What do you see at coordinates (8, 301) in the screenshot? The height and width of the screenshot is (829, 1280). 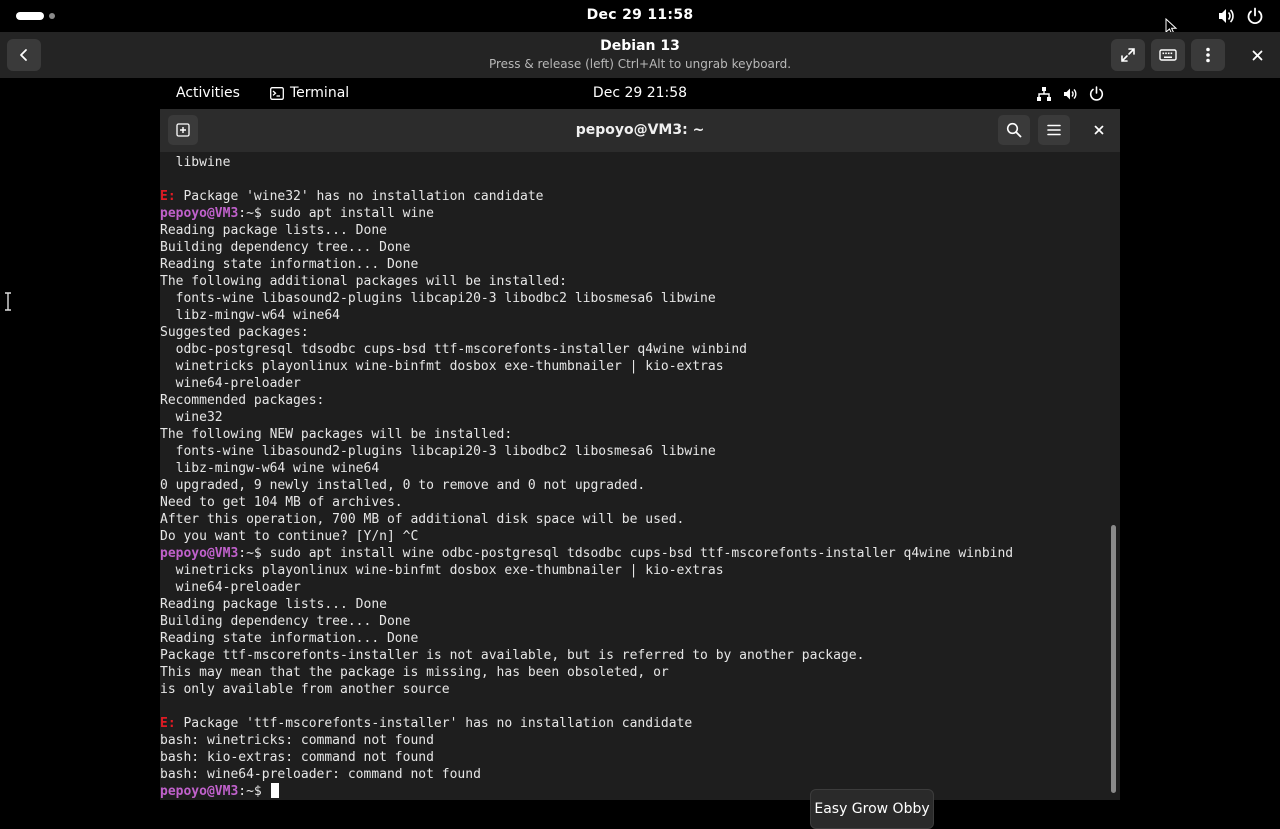 I see `text-cursor-icon` at bounding box center [8, 301].